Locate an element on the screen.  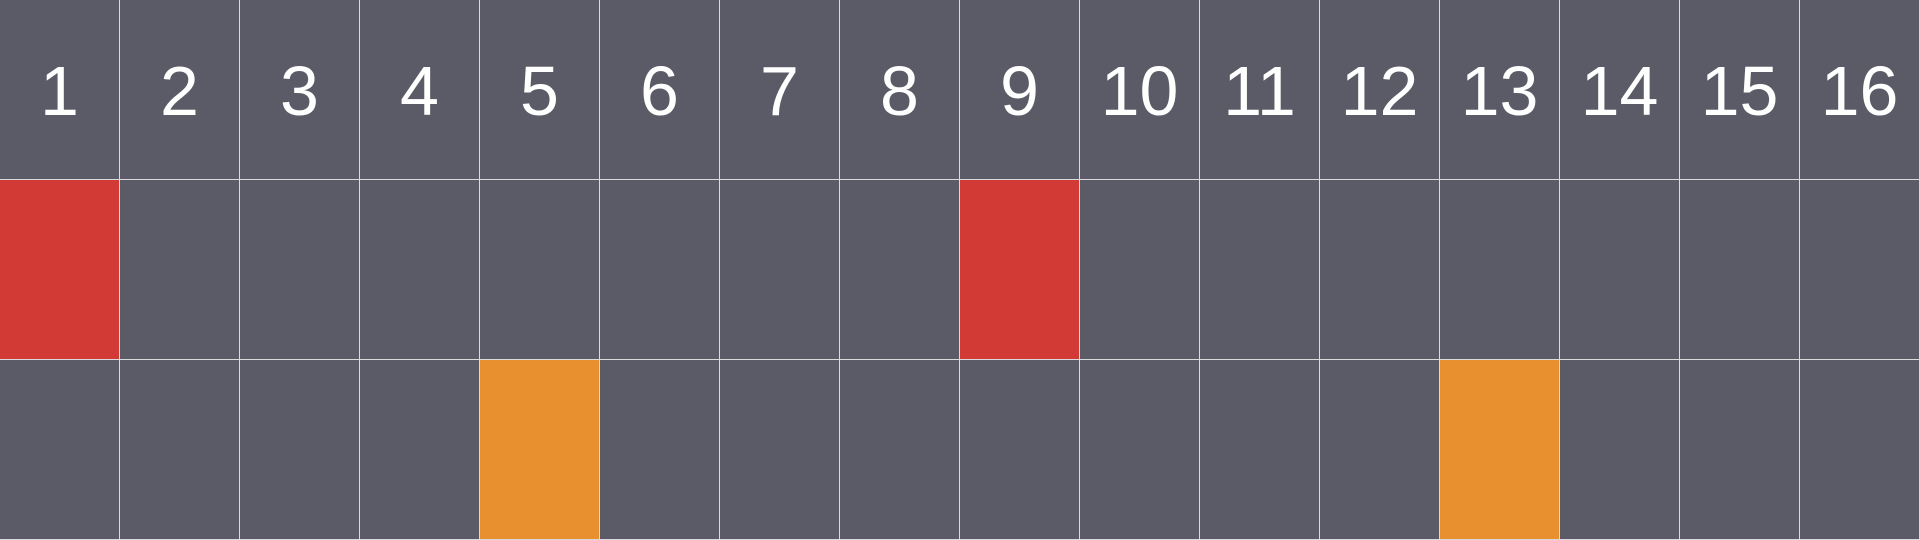
step-number-13: 13 is located at coordinates (1500, 90).